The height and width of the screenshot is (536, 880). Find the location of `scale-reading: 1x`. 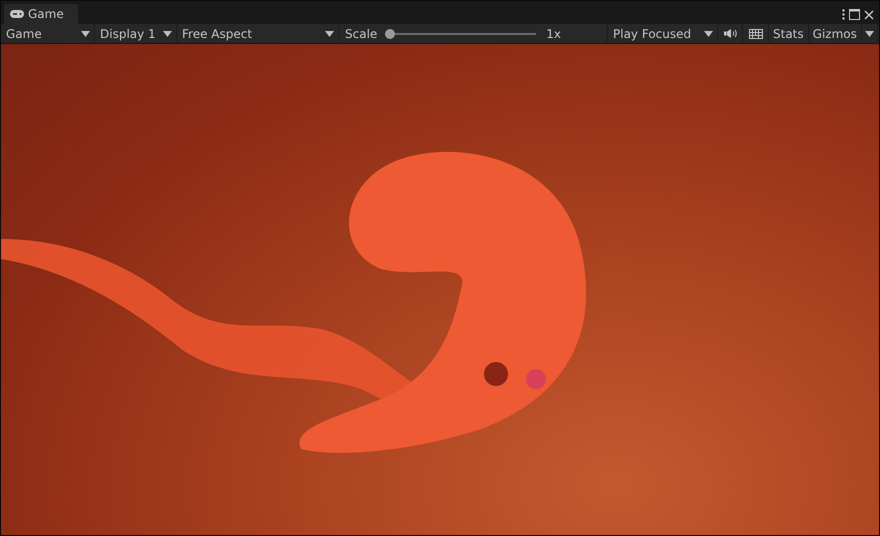

scale-reading: 1x is located at coordinates (554, 33).